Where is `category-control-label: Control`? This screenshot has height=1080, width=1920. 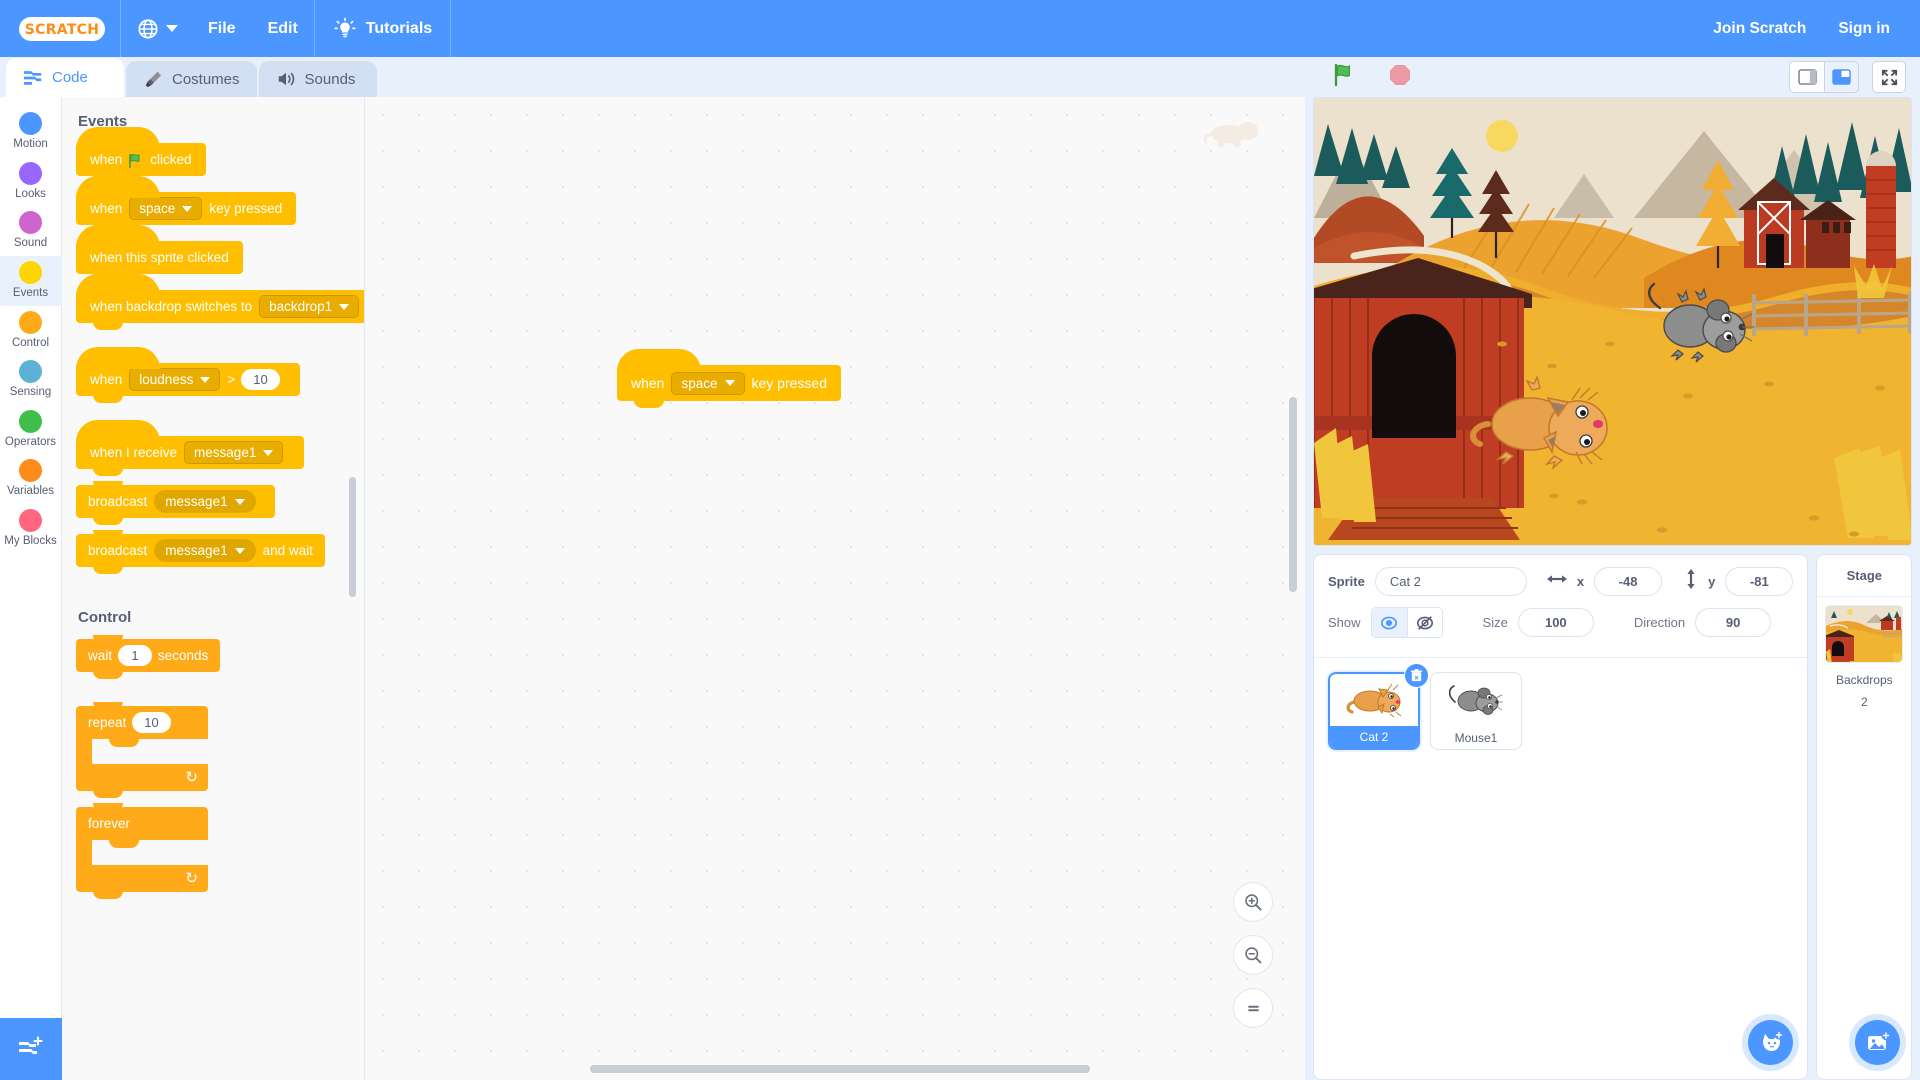
category-control-label: Control is located at coordinates (30, 342).